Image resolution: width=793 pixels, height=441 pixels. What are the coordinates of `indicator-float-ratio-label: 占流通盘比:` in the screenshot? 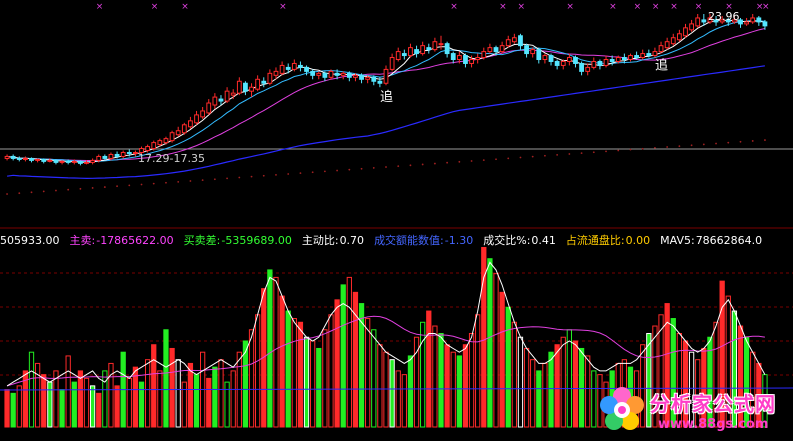 It's located at (595, 240).